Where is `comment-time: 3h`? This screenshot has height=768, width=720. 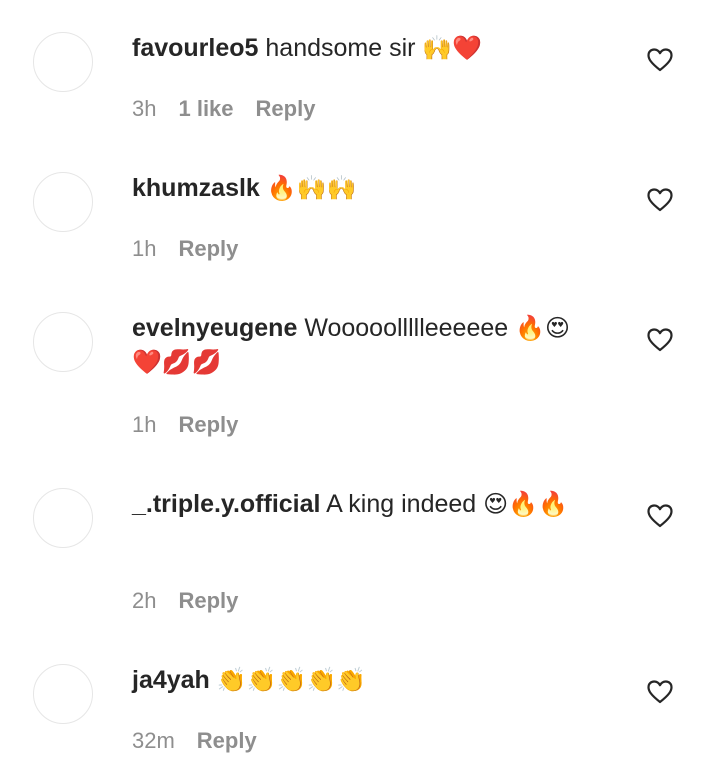
comment-time: 3h is located at coordinates (144, 108).